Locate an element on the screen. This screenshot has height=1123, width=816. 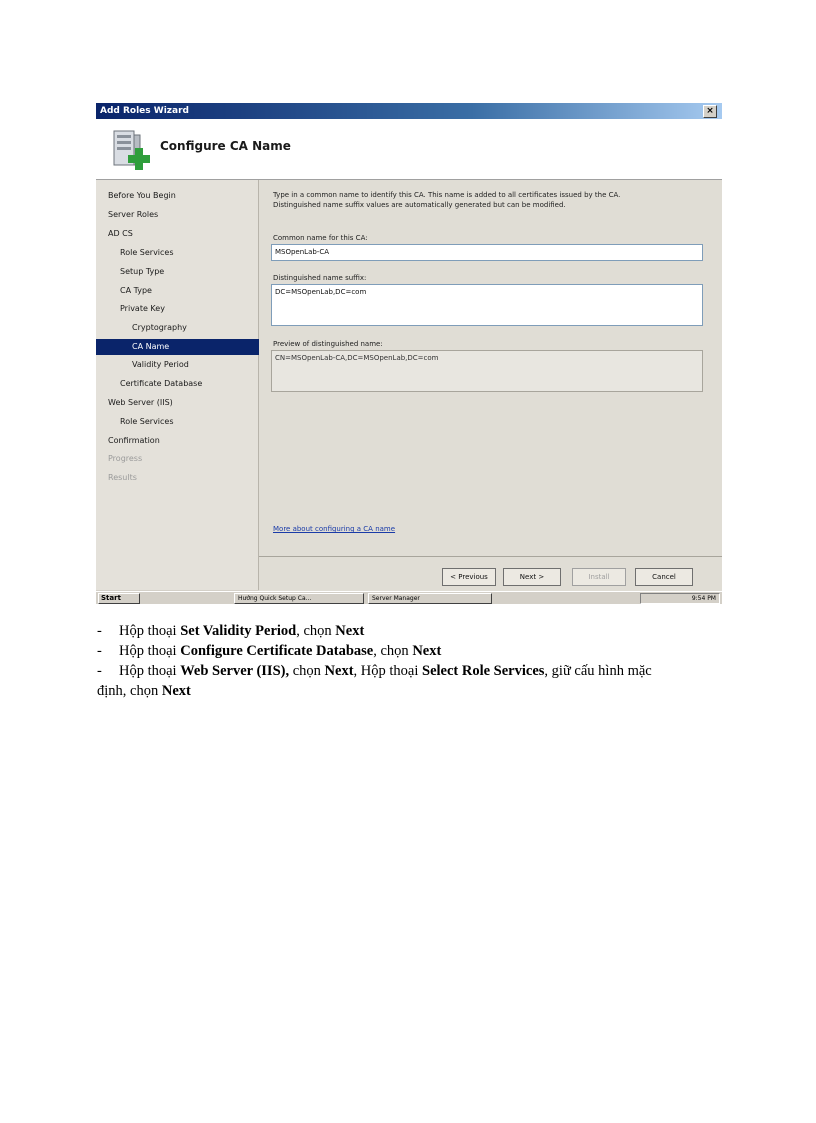
doc-bold: Select Role Services is located at coordinates (483, 671).